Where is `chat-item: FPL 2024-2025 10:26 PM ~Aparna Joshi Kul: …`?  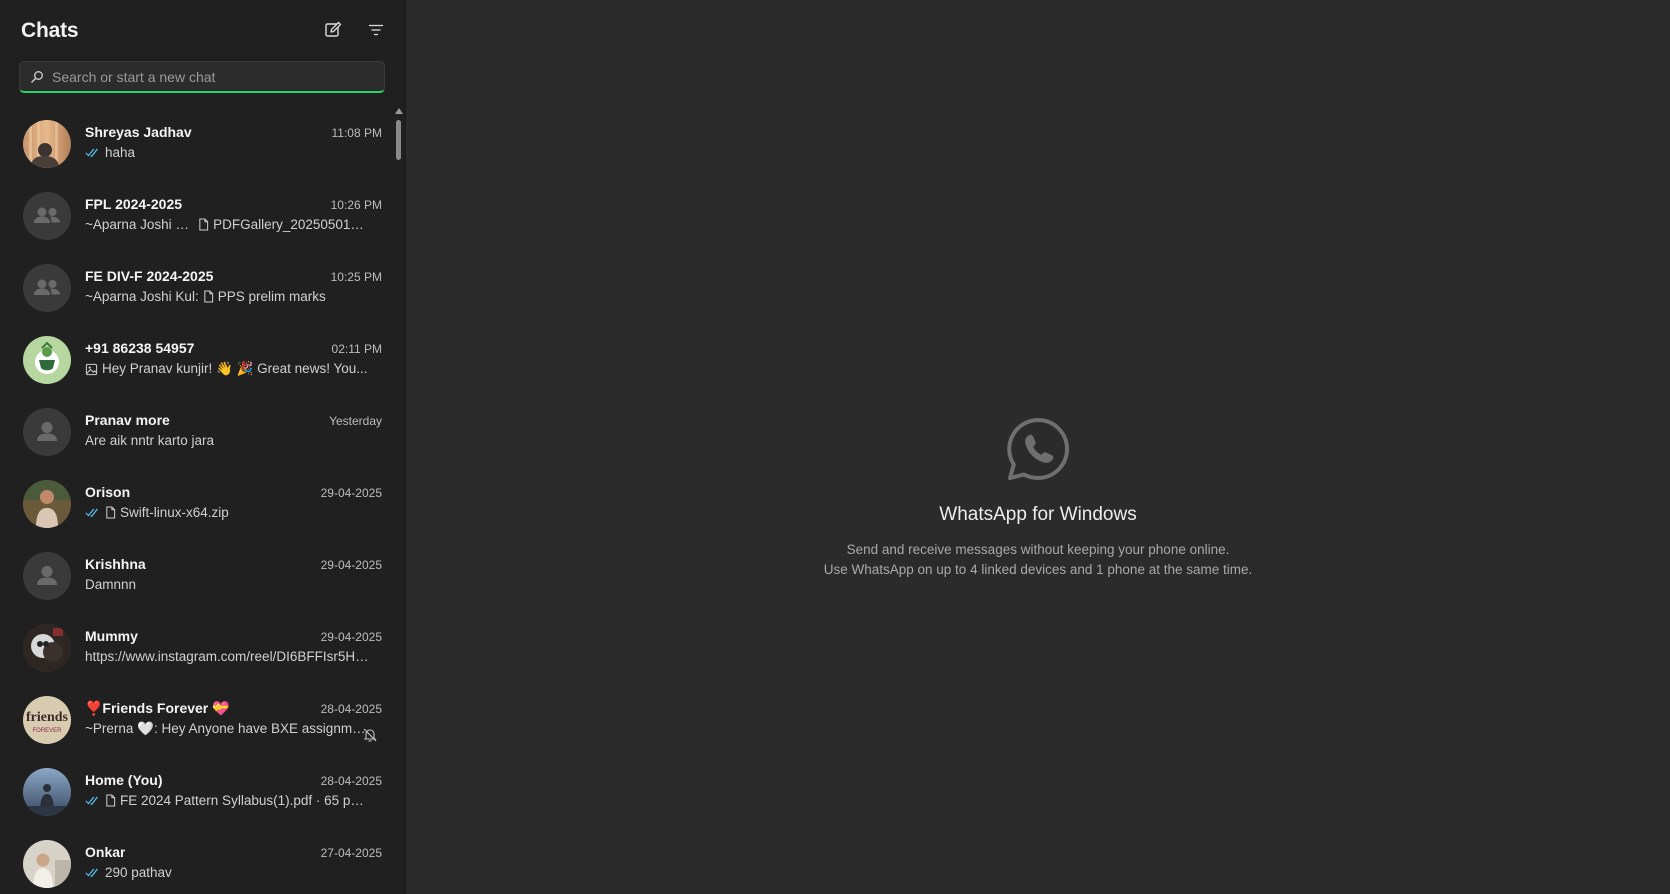
chat-item: FPL 2024-2025 10:26 PM ~Aparna Joshi Kul: … is located at coordinates (197, 216).